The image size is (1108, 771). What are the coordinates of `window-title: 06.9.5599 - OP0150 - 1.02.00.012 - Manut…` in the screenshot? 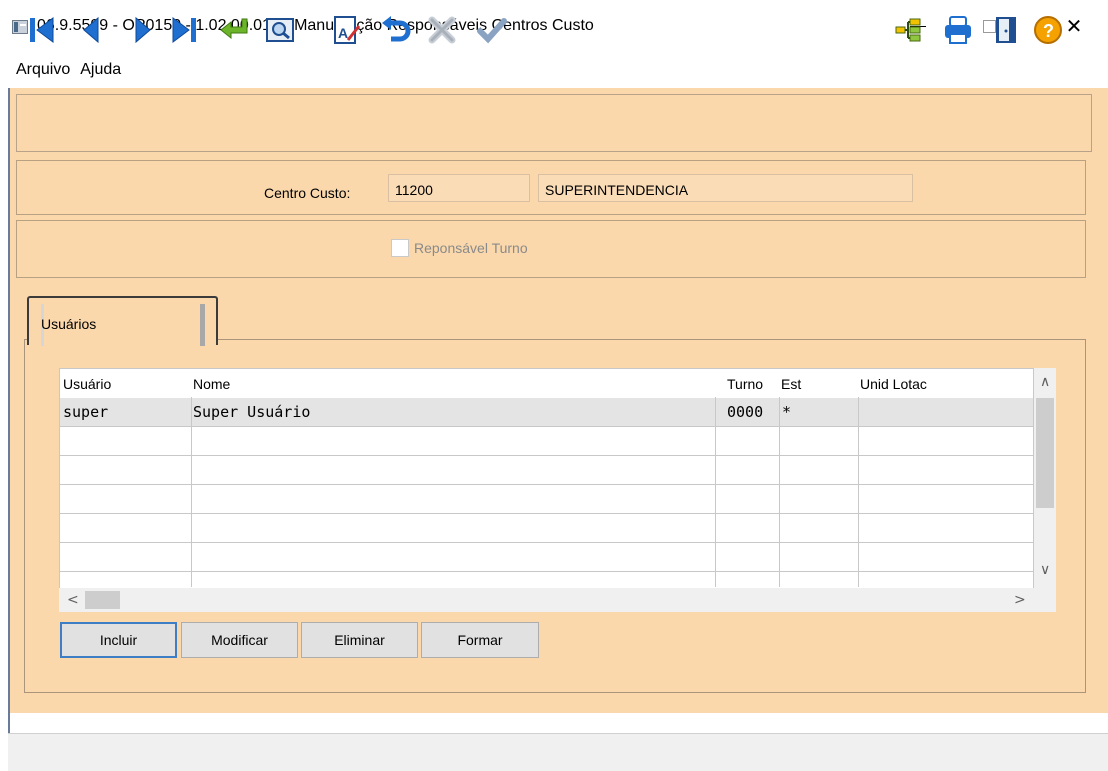 It's located at (315, 25).